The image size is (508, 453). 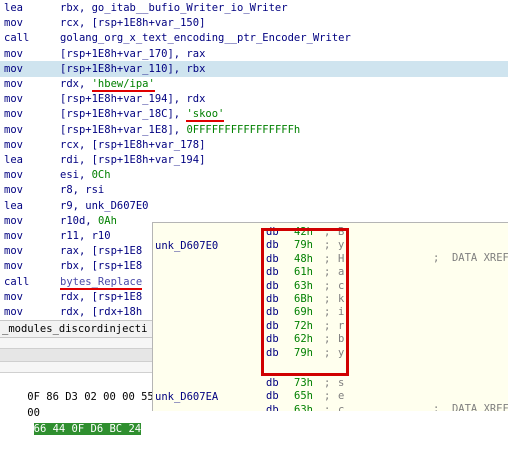 What do you see at coordinates (303, 396) in the screenshot?
I see `byte-value: 65h` at bounding box center [303, 396].